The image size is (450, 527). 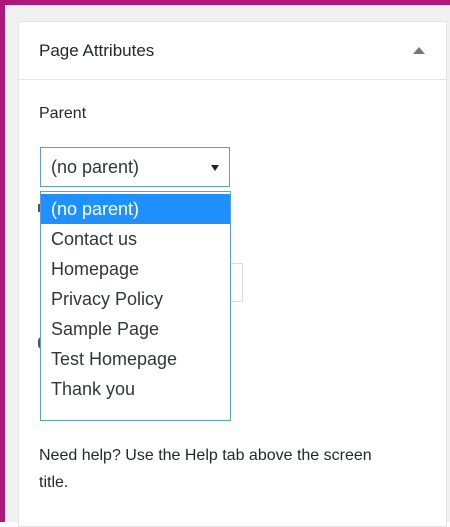 What do you see at coordinates (135, 389) in the screenshot?
I see `dropdown-option: Thank you` at bounding box center [135, 389].